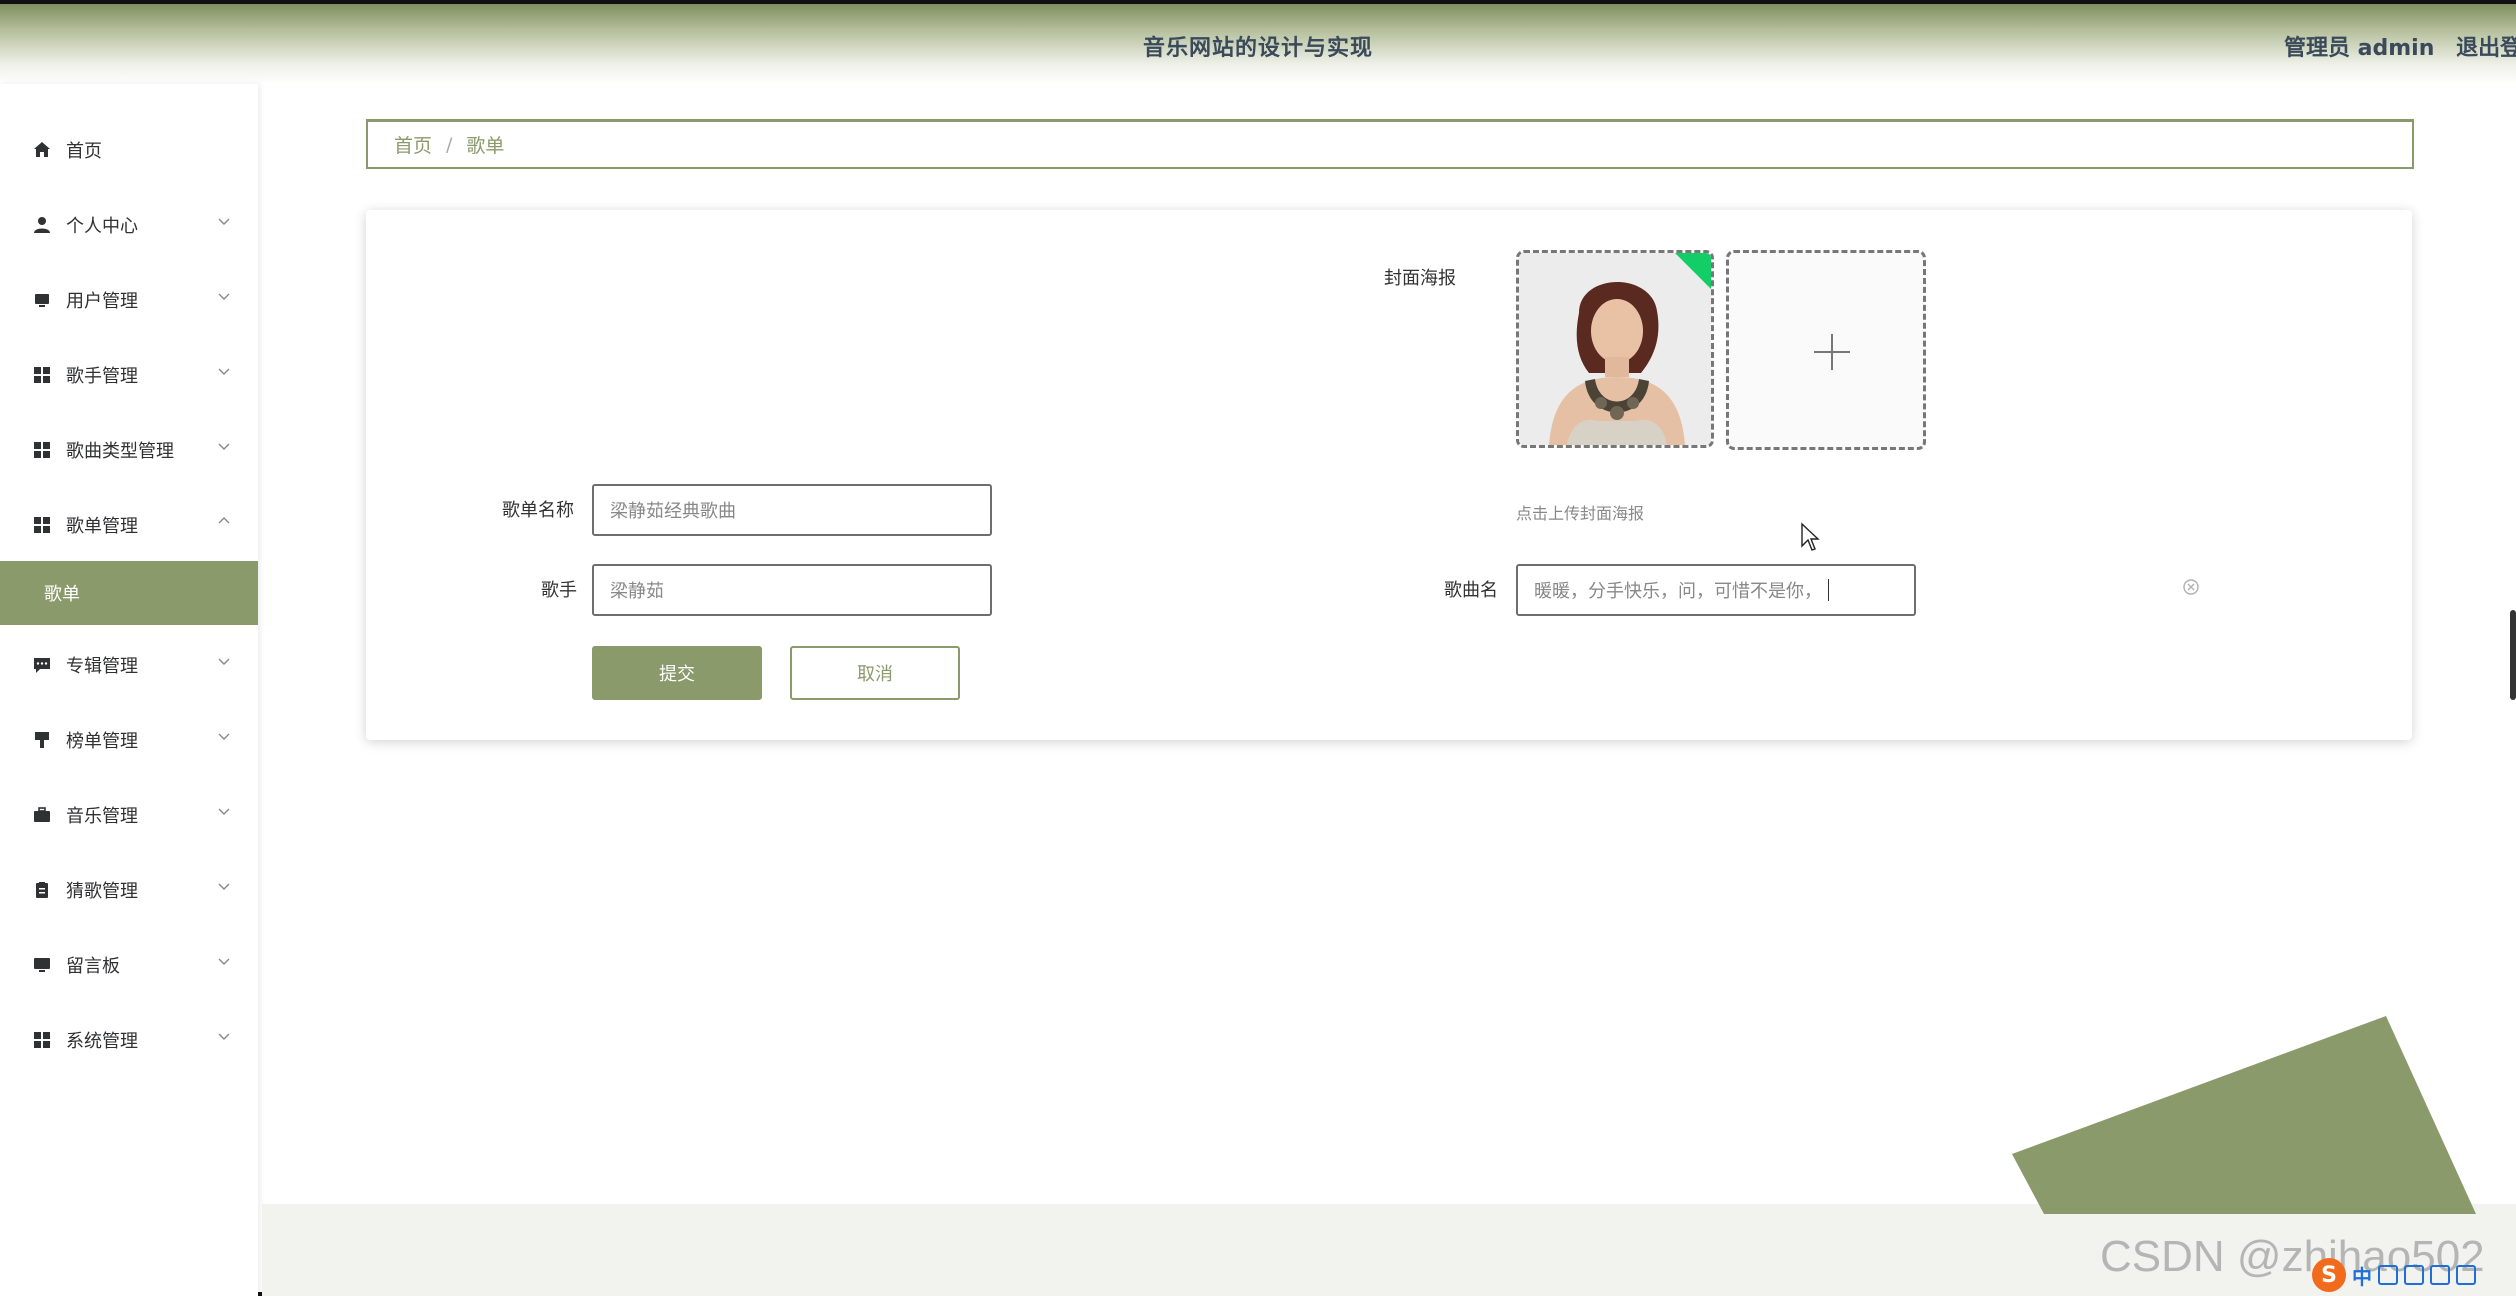 The width and height of the screenshot is (2516, 1296). I want to click on poster-thumbnail, so click(1615, 349).